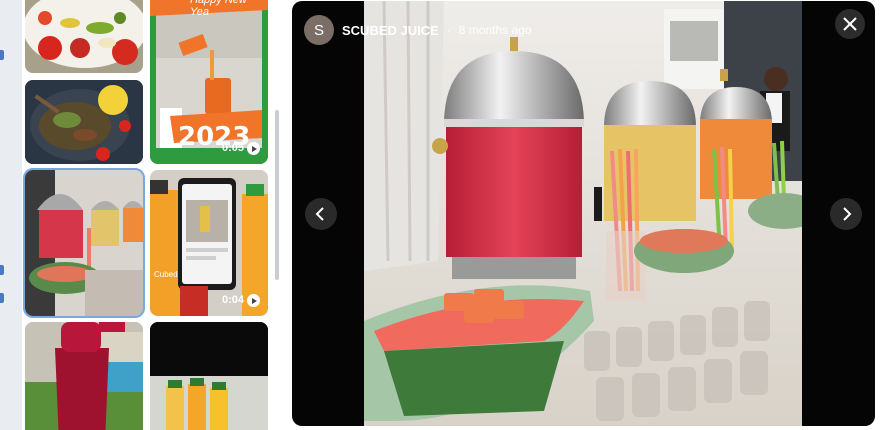 The height and width of the screenshot is (430, 880). I want to click on grid-tile-grilled-dish, so click(84, 122).